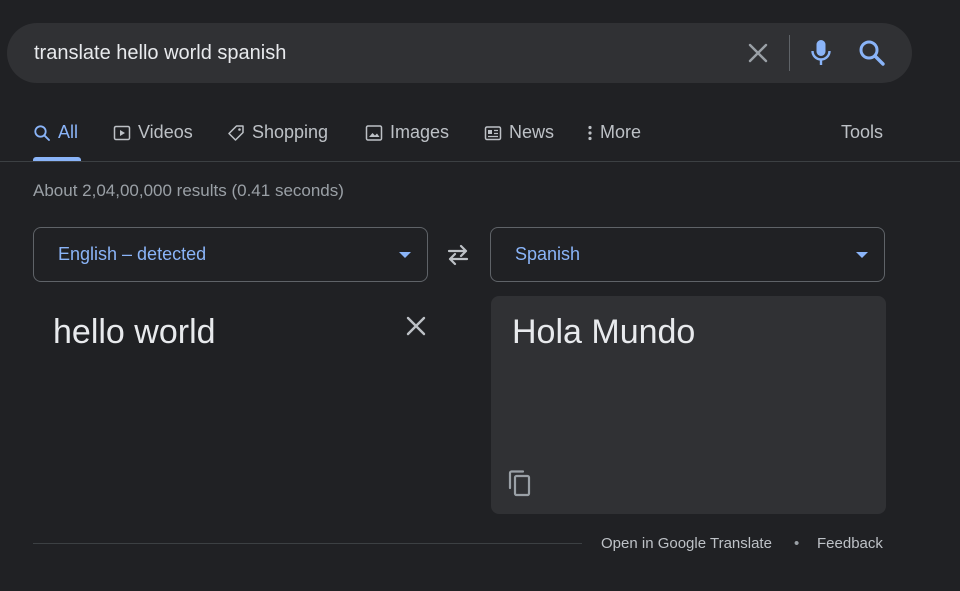  I want to click on translated-text: Hola Mundo, so click(604, 332).